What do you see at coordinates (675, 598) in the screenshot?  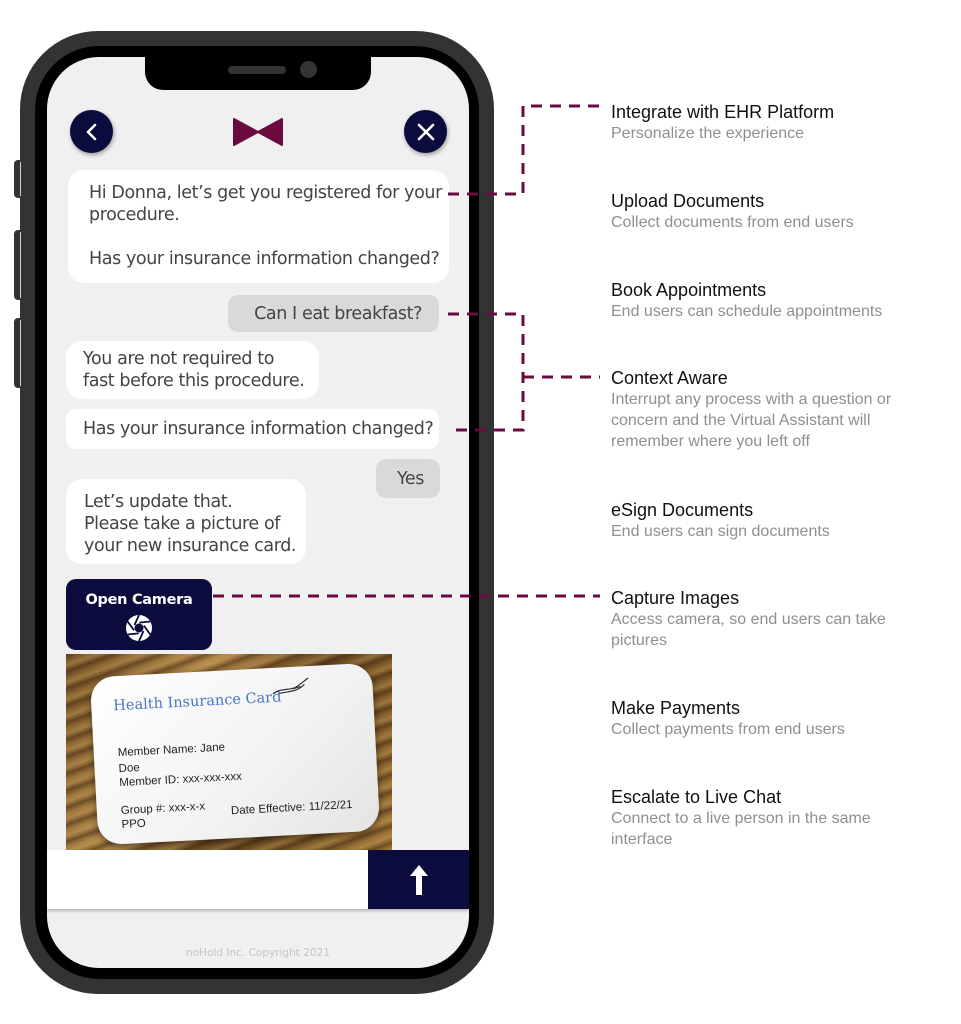 I see `feature-title: Capture Images` at bounding box center [675, 598].